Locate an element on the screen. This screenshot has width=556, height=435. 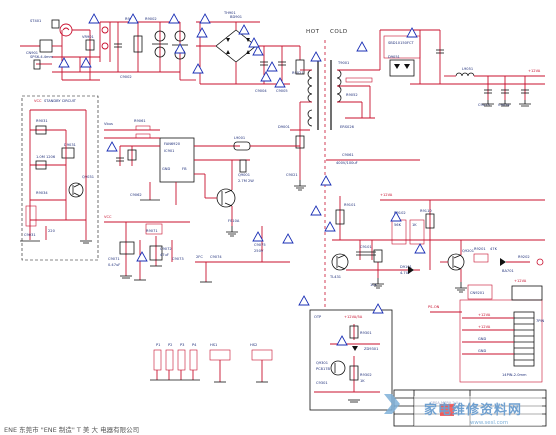
svg-text: HS1 is located at coordinates (213, 345).